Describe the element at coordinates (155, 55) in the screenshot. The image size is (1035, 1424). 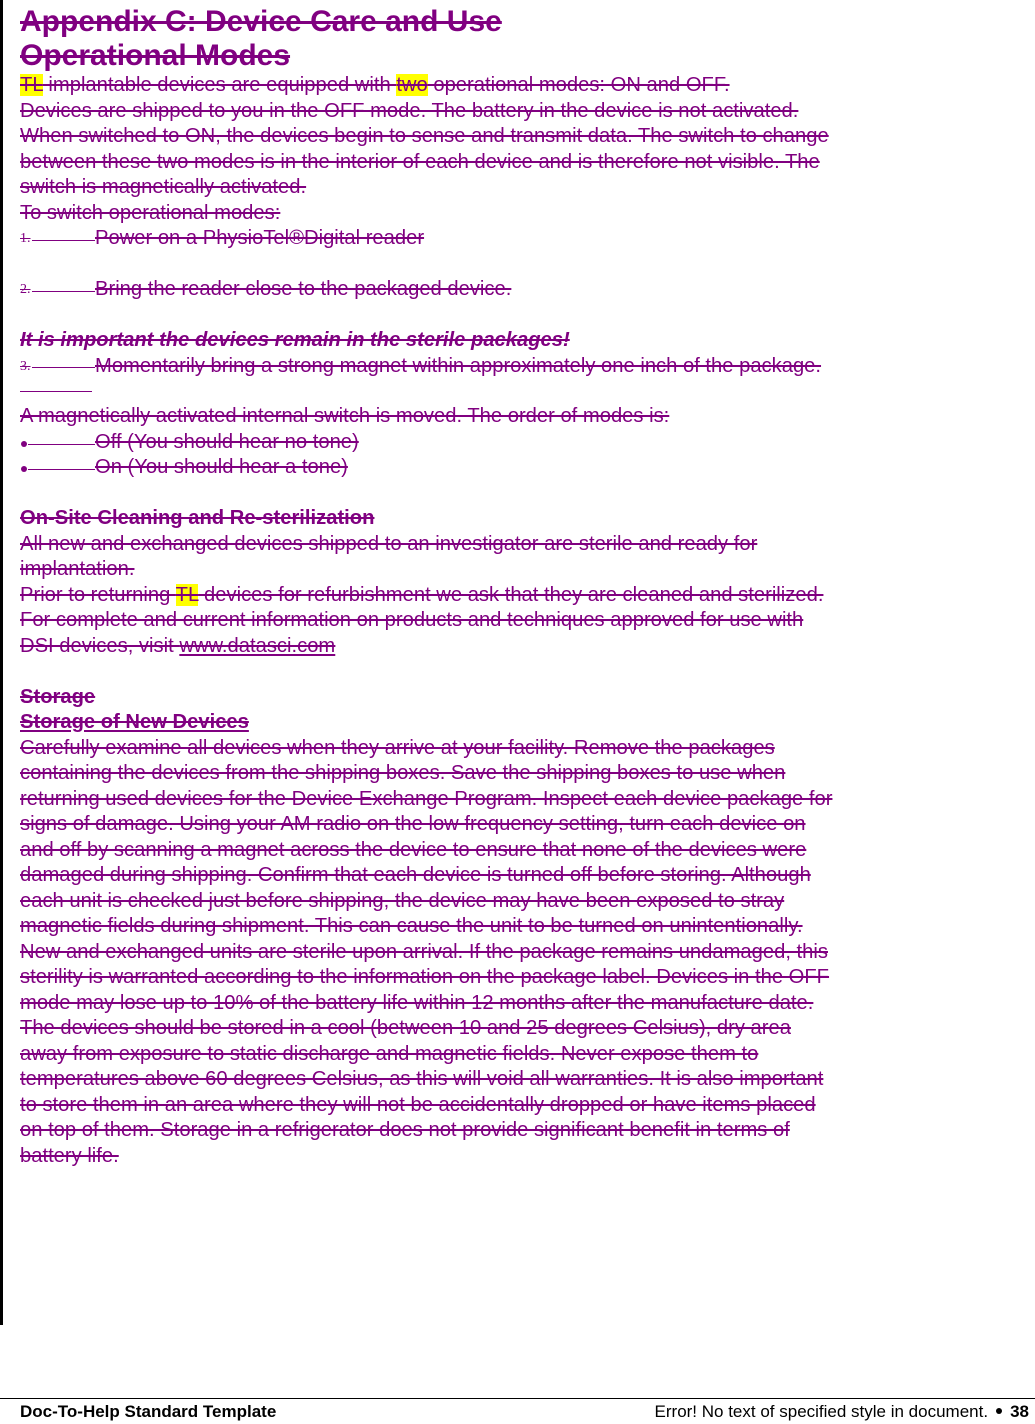
I see `section-heading-operational-modes: Operational Modes` at that location.